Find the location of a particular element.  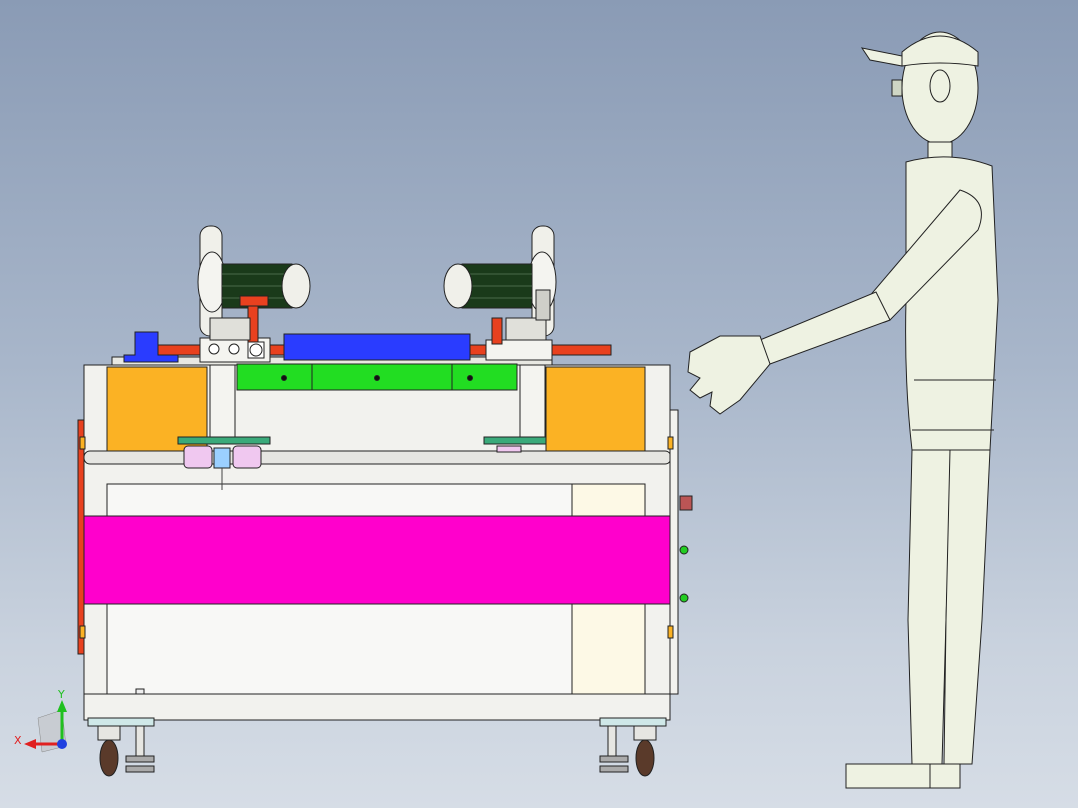

orange-panel-right is located at coordinates (595, 409).